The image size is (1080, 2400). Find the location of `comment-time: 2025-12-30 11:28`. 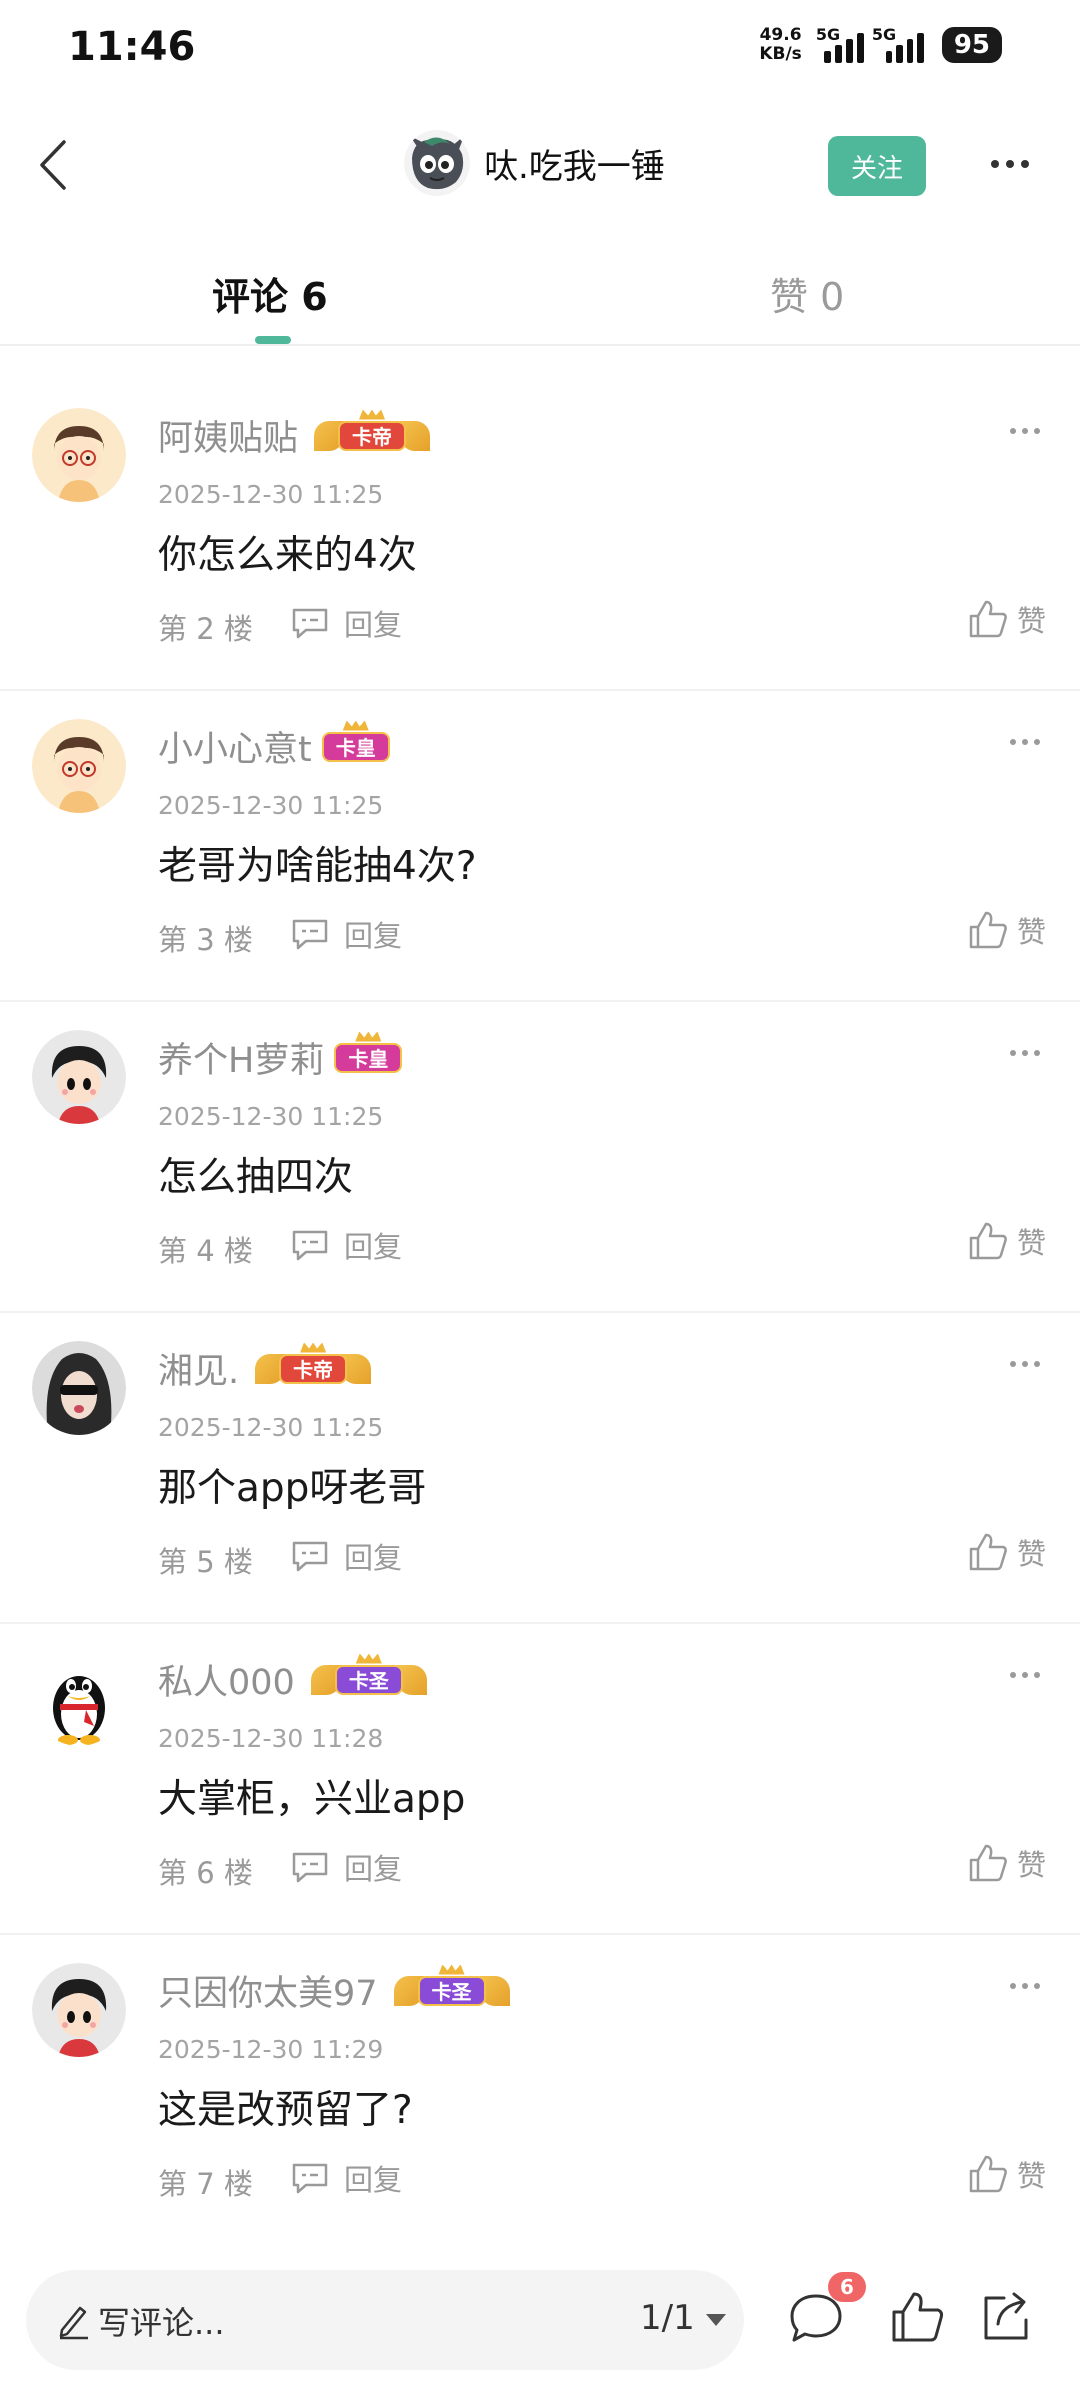

comment-time: 2025-12-30 11:28 is located at coordinates (271, 1738).